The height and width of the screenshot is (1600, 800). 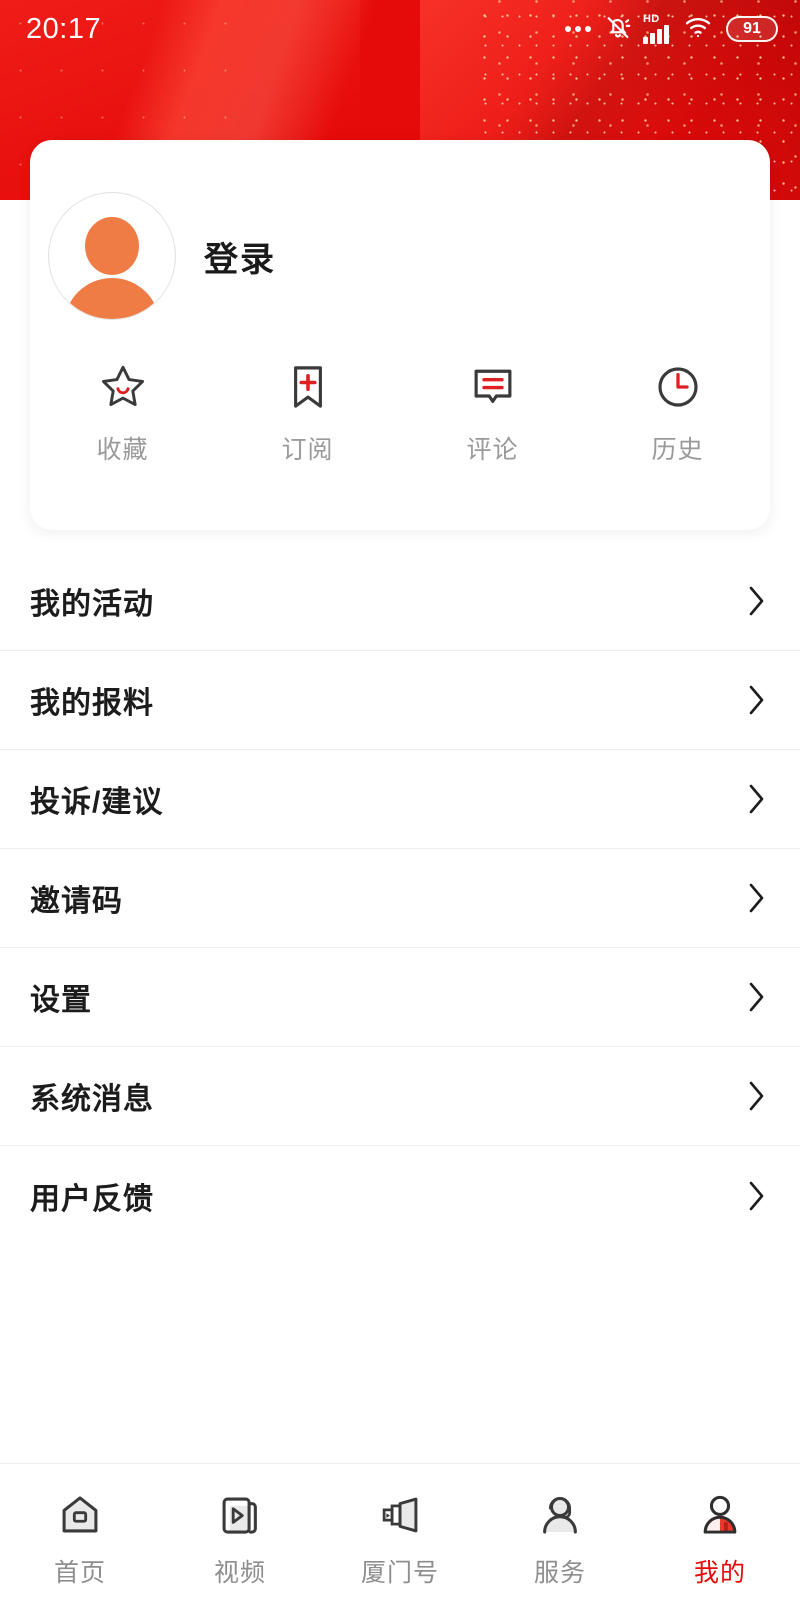 I want to click on menu-item-label: 我的报料, so click(x=92, y=703).